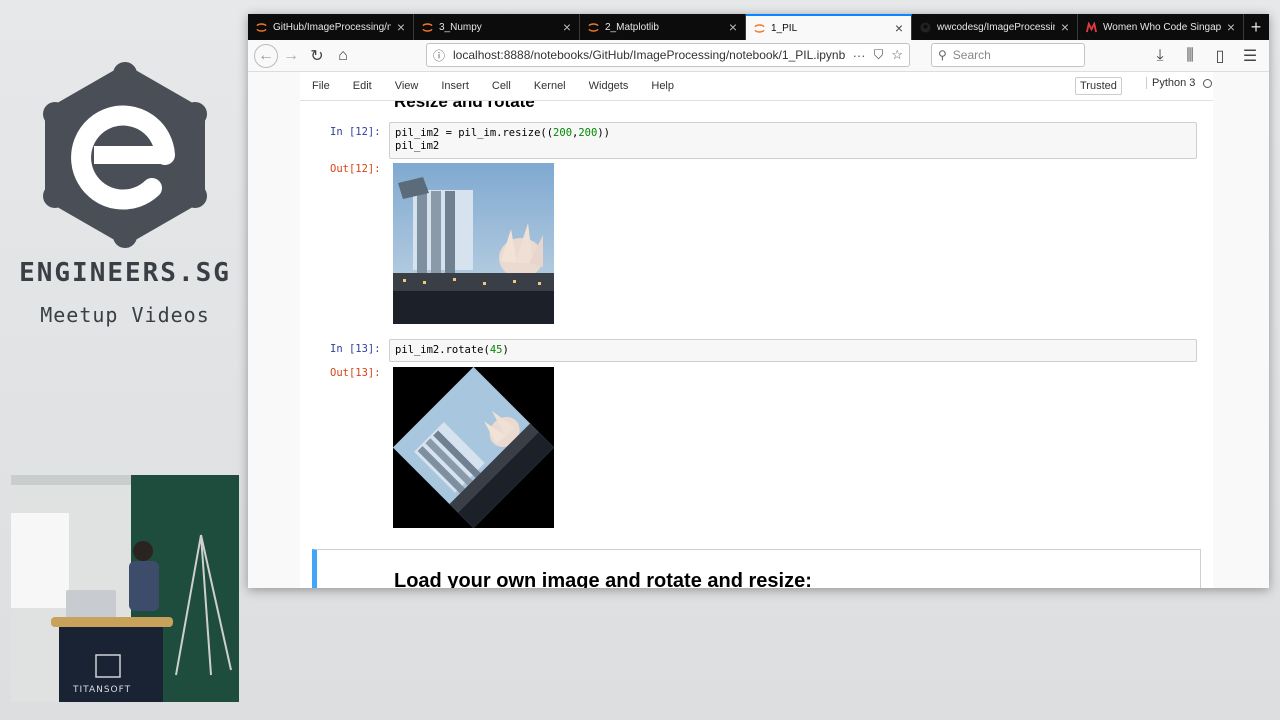 This screenshot has width=1280, height=720. I want to click on meetup-icon, so click(1091, 26).